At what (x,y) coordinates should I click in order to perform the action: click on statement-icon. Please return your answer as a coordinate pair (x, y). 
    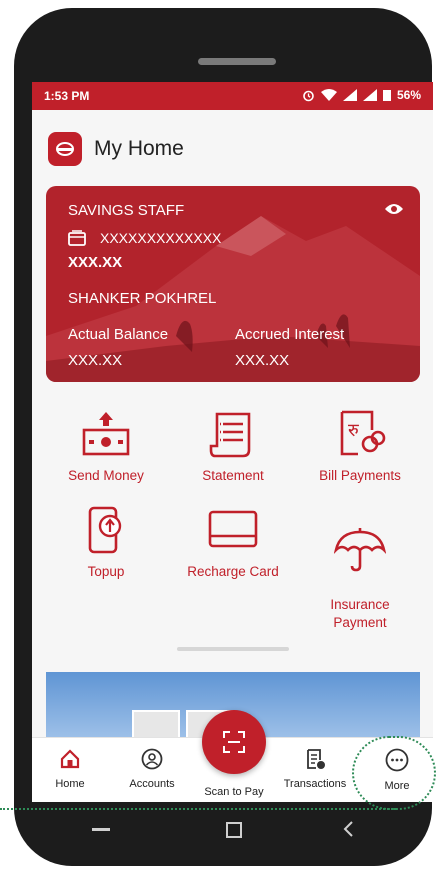
    Looking at the image, I should click on (230, 435).